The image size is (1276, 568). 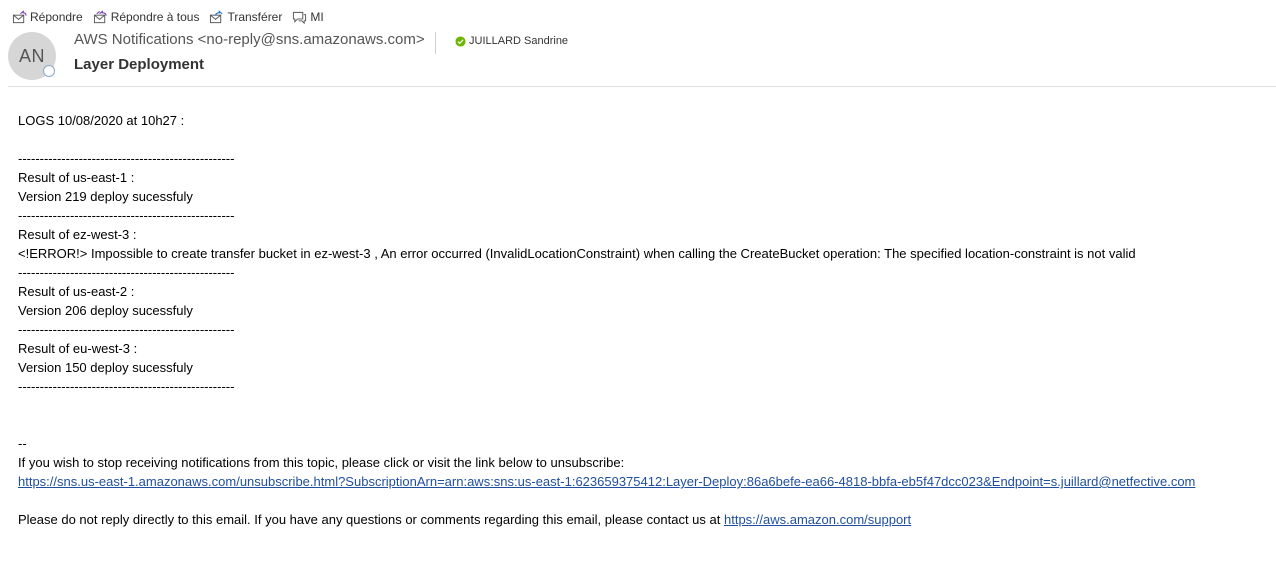 What do you see at coordinates (299, 17) in the screenshot?
I see `instant-message-icon` at bounding box center [299, 17].